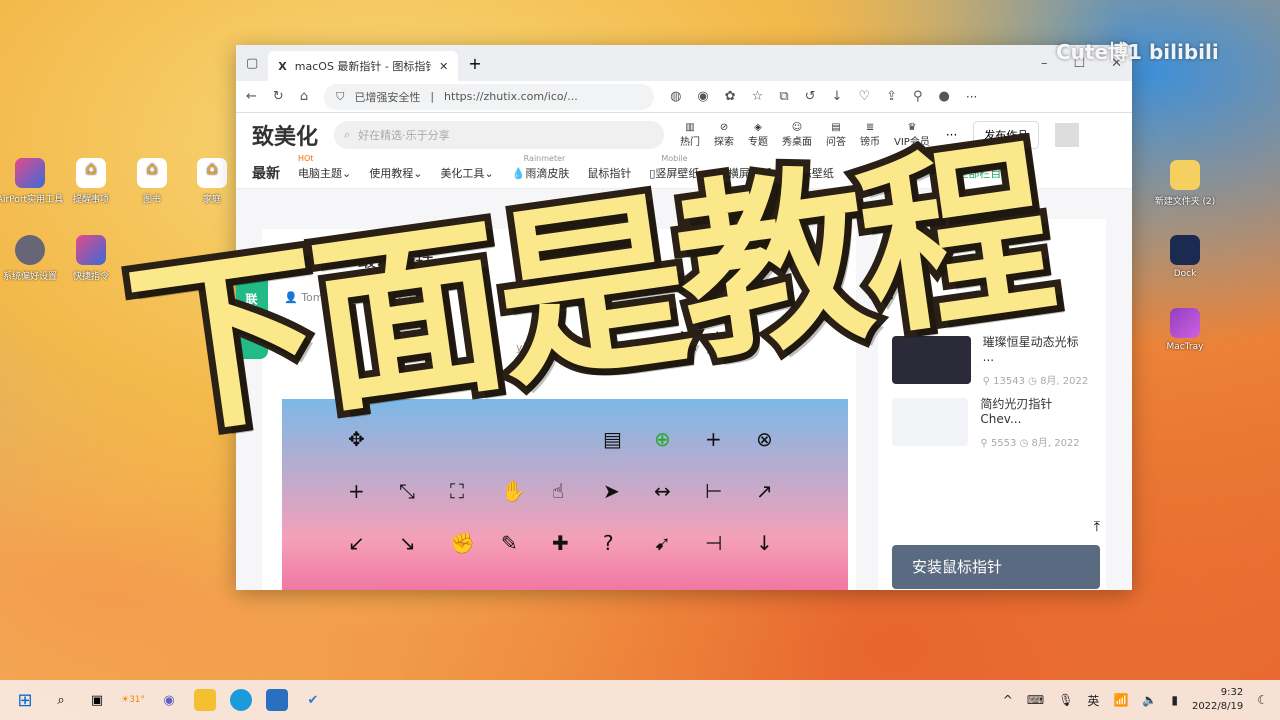  I want to click on minimize-button: –, so click(1044, 63).